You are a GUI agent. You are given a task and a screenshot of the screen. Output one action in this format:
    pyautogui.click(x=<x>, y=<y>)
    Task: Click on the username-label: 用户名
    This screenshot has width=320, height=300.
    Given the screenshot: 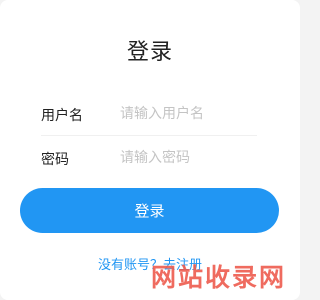 What is the action you would take?
    pyautogui.click(x=62, y=116)
    